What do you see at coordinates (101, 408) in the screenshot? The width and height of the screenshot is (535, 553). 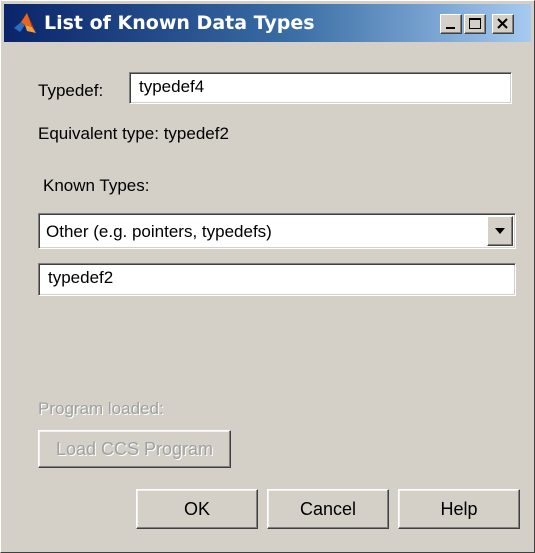 I see `program-loaded-label: Program loaded:` at bounding box center [101, 408].